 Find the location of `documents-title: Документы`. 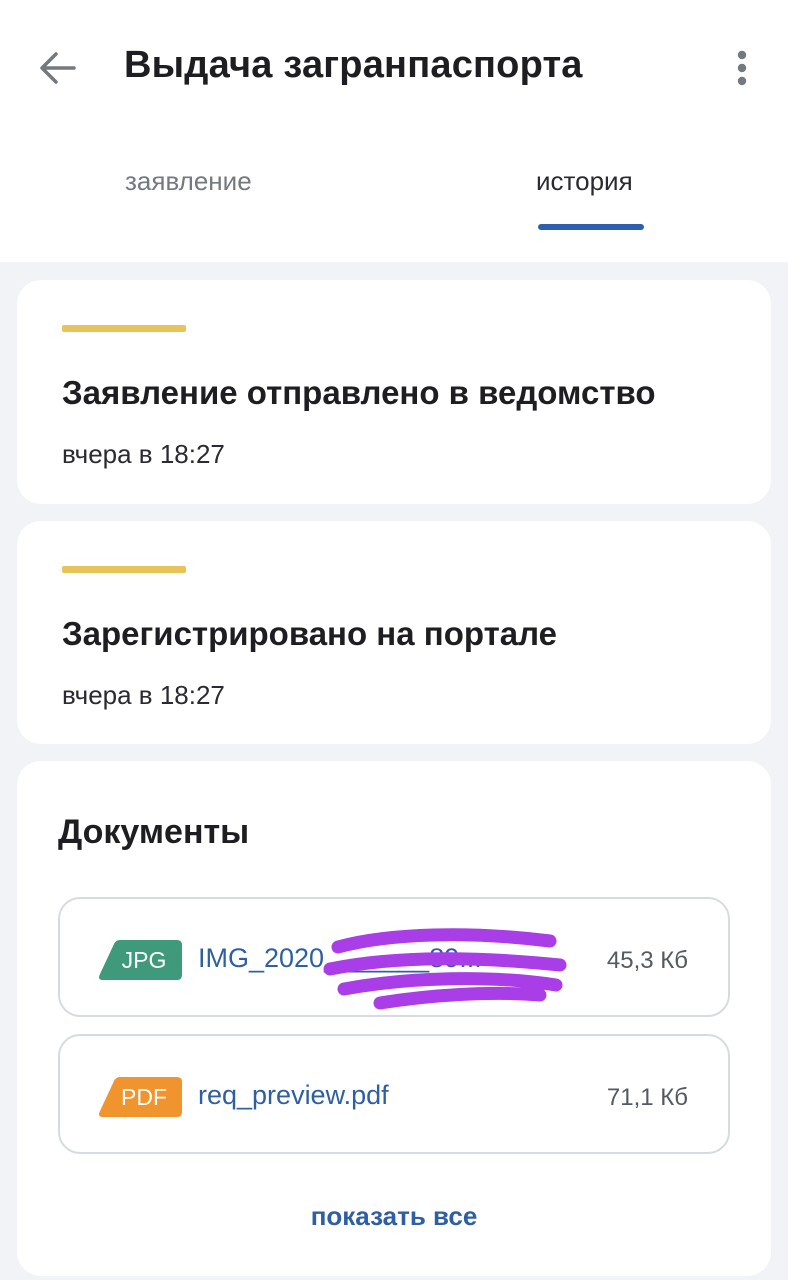

documents-title: Документы is located at coordinates (154, 832).